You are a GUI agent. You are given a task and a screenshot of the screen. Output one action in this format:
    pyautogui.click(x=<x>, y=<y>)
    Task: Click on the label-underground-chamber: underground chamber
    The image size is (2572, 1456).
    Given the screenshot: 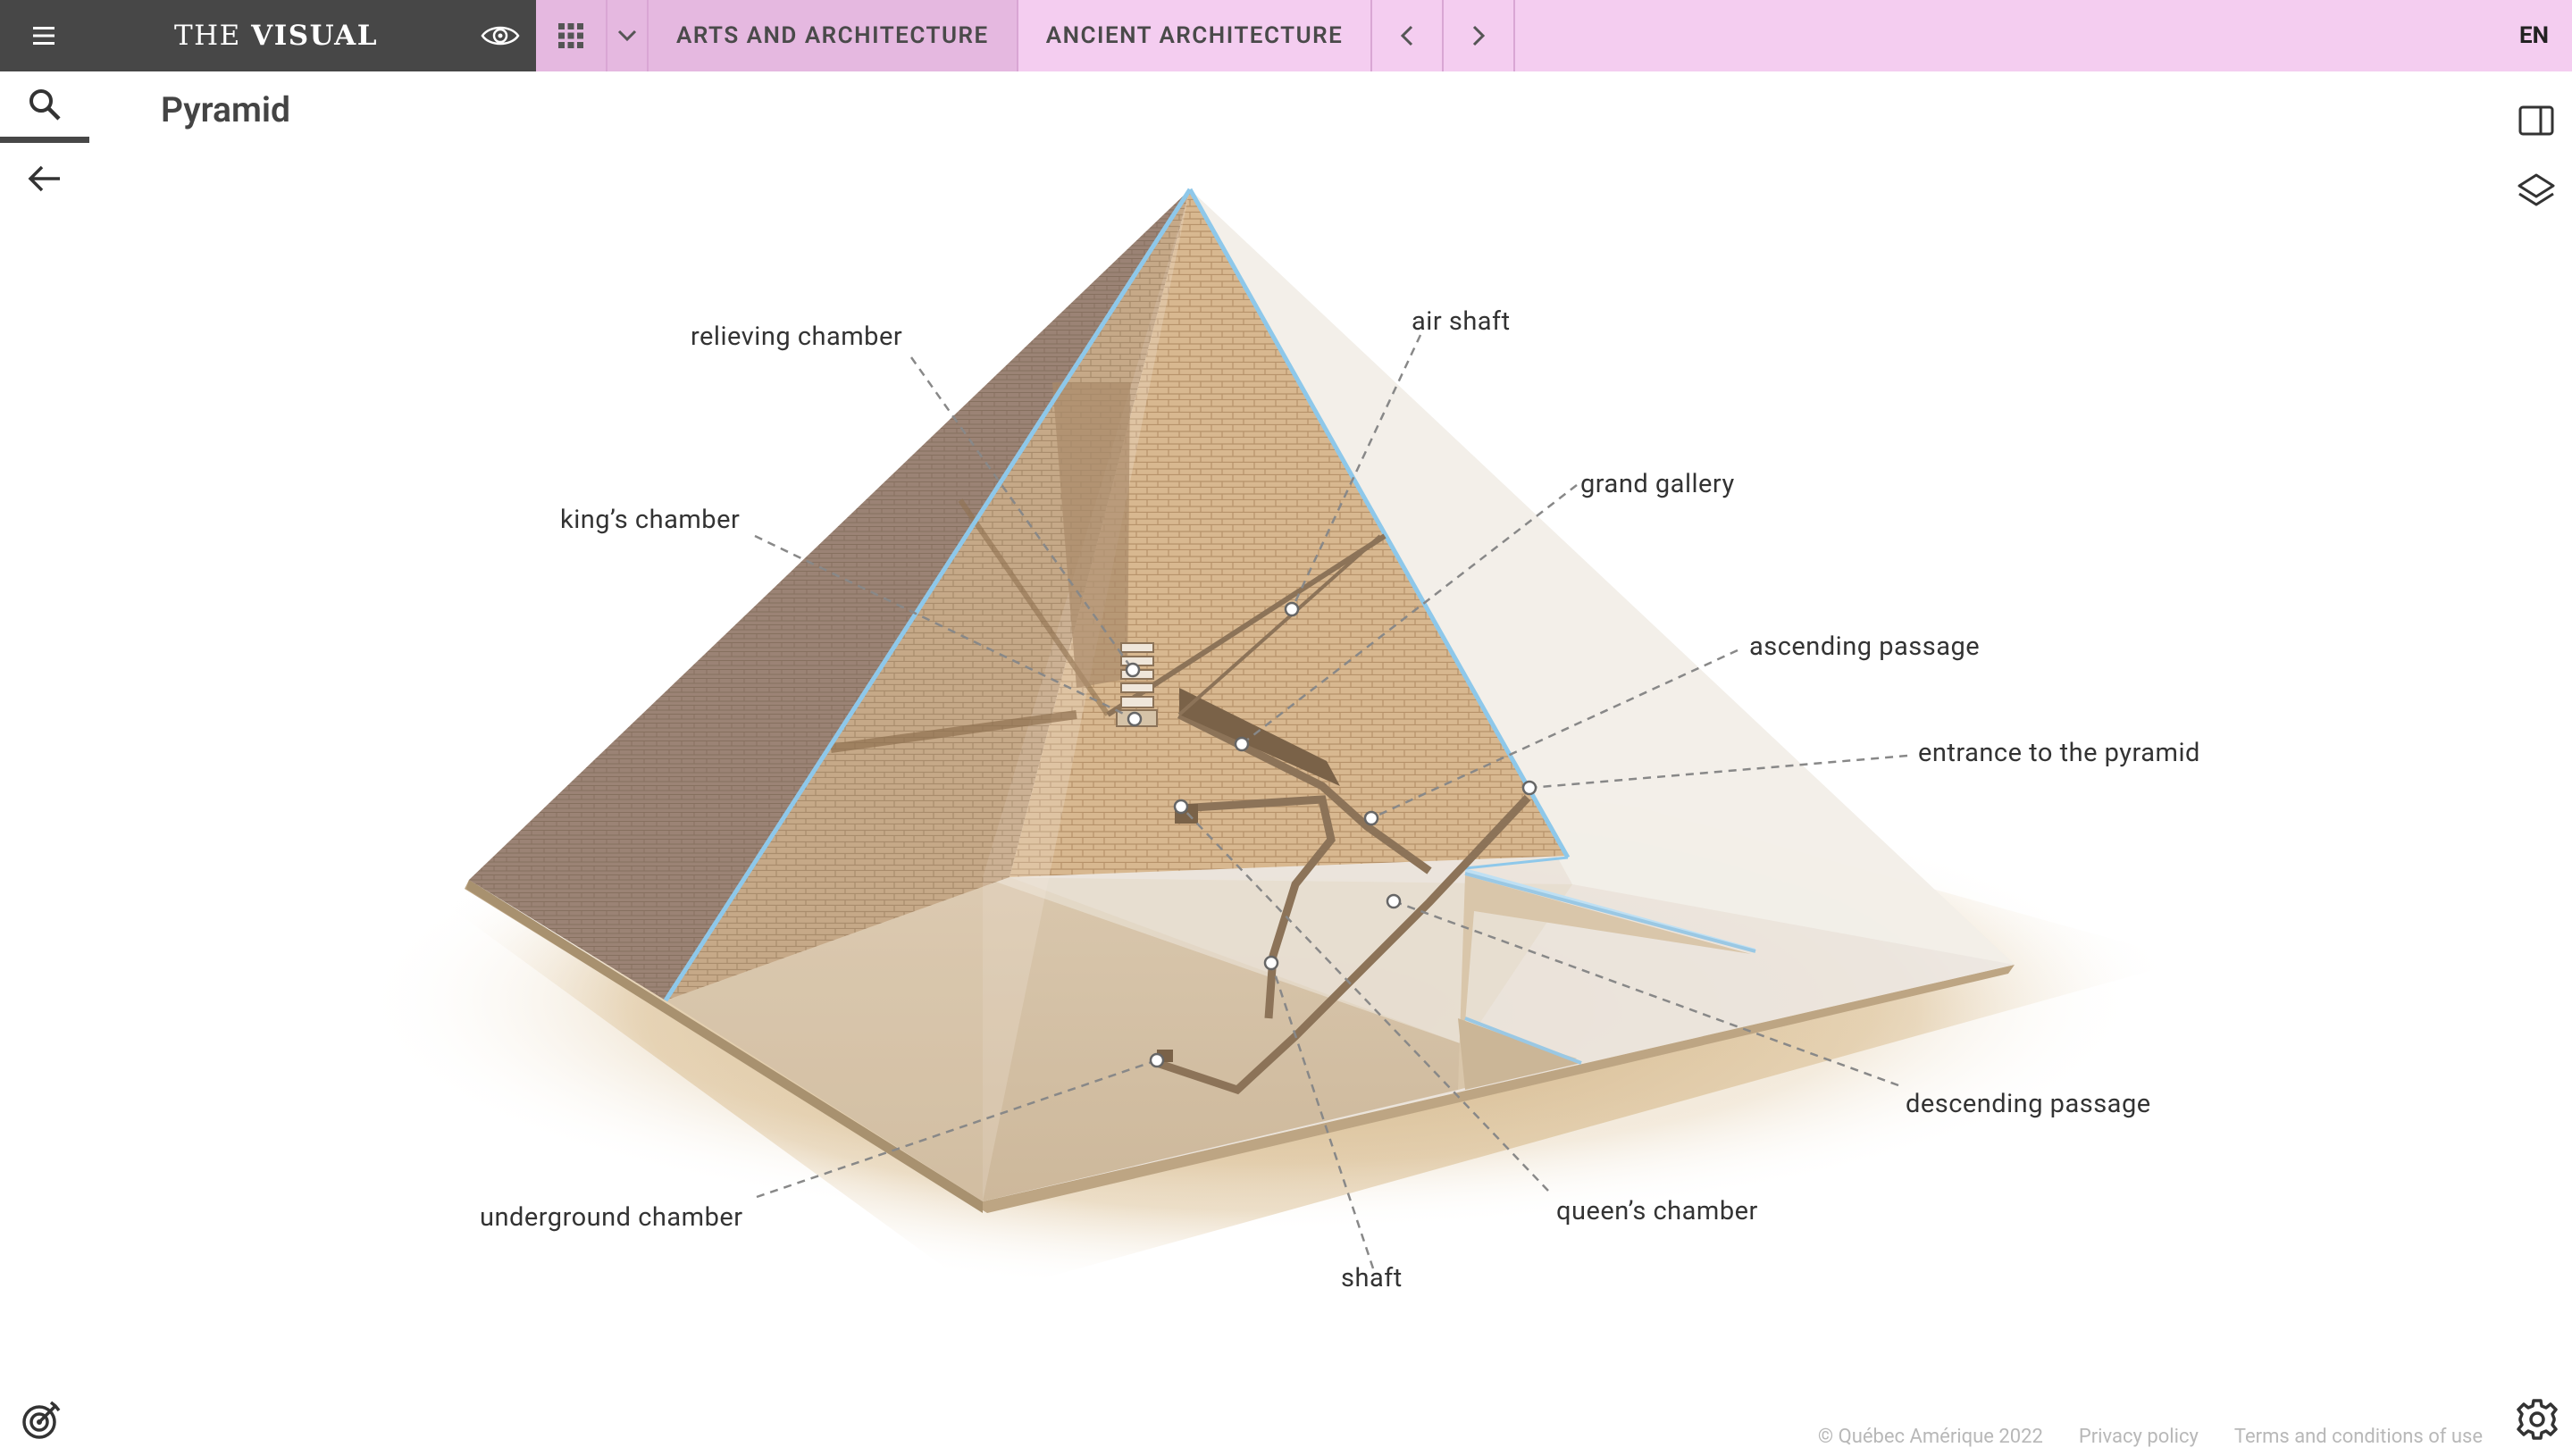 What is the action you would take?
    pyautogui.click(x=611, y=1217)
    